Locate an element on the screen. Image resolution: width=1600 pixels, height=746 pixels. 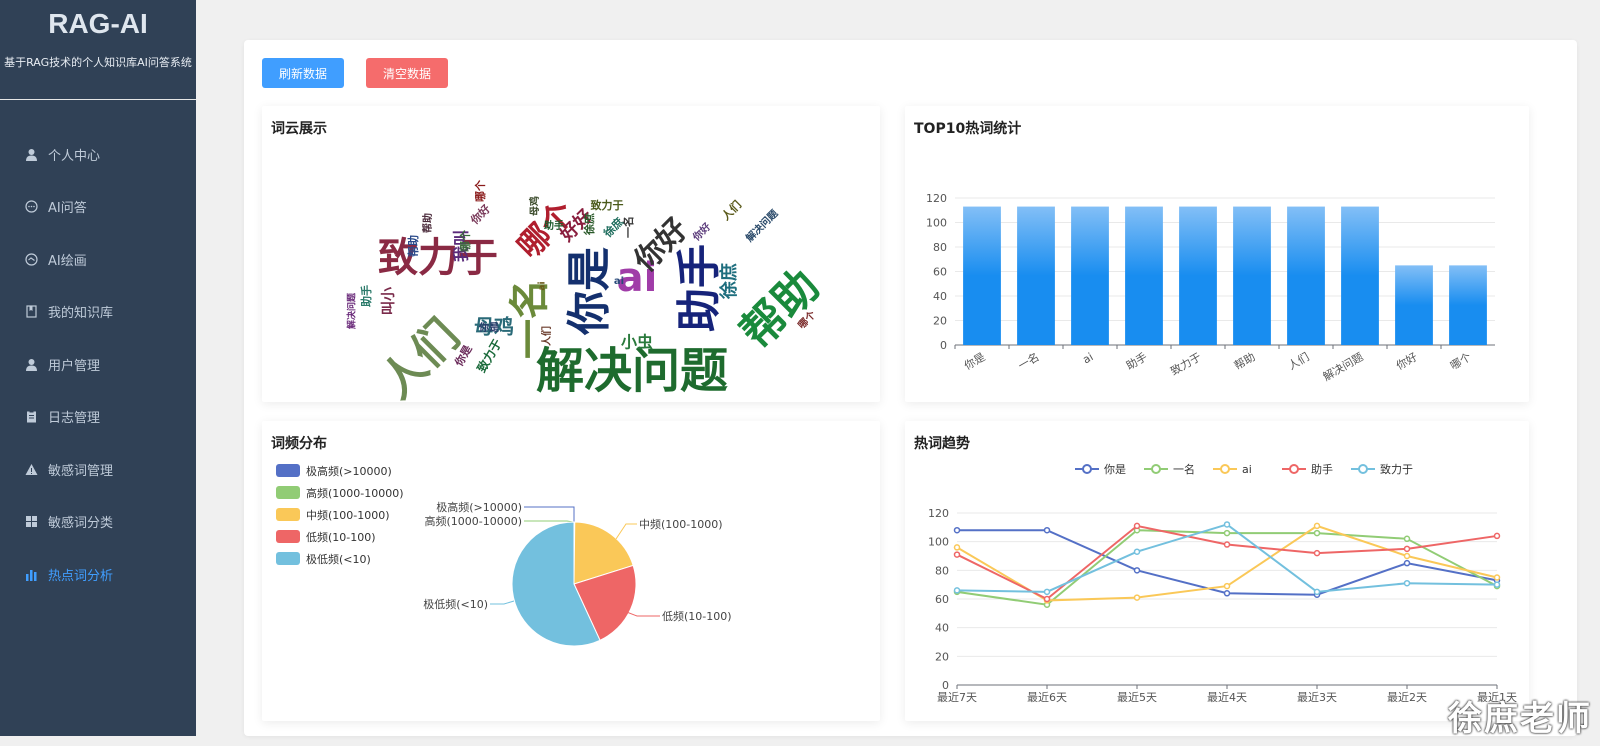
user-icon is located at coordinates (31, 364).